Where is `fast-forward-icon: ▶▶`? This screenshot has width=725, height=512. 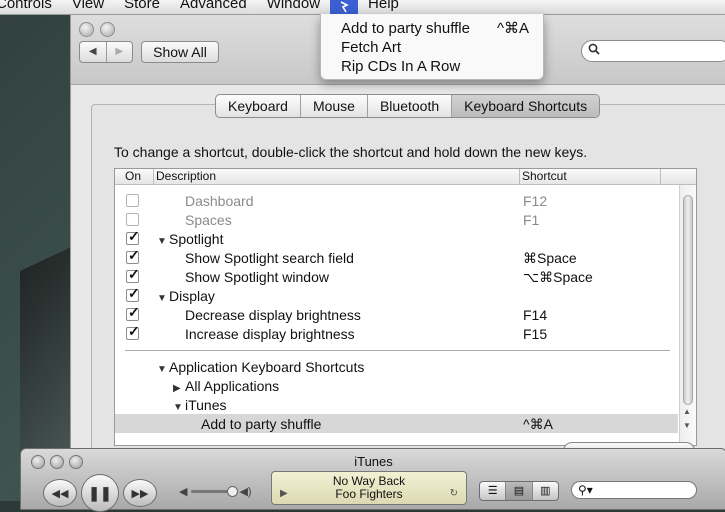 fast-forward-icon: ▶▶ is located at coordinates (140, 493).